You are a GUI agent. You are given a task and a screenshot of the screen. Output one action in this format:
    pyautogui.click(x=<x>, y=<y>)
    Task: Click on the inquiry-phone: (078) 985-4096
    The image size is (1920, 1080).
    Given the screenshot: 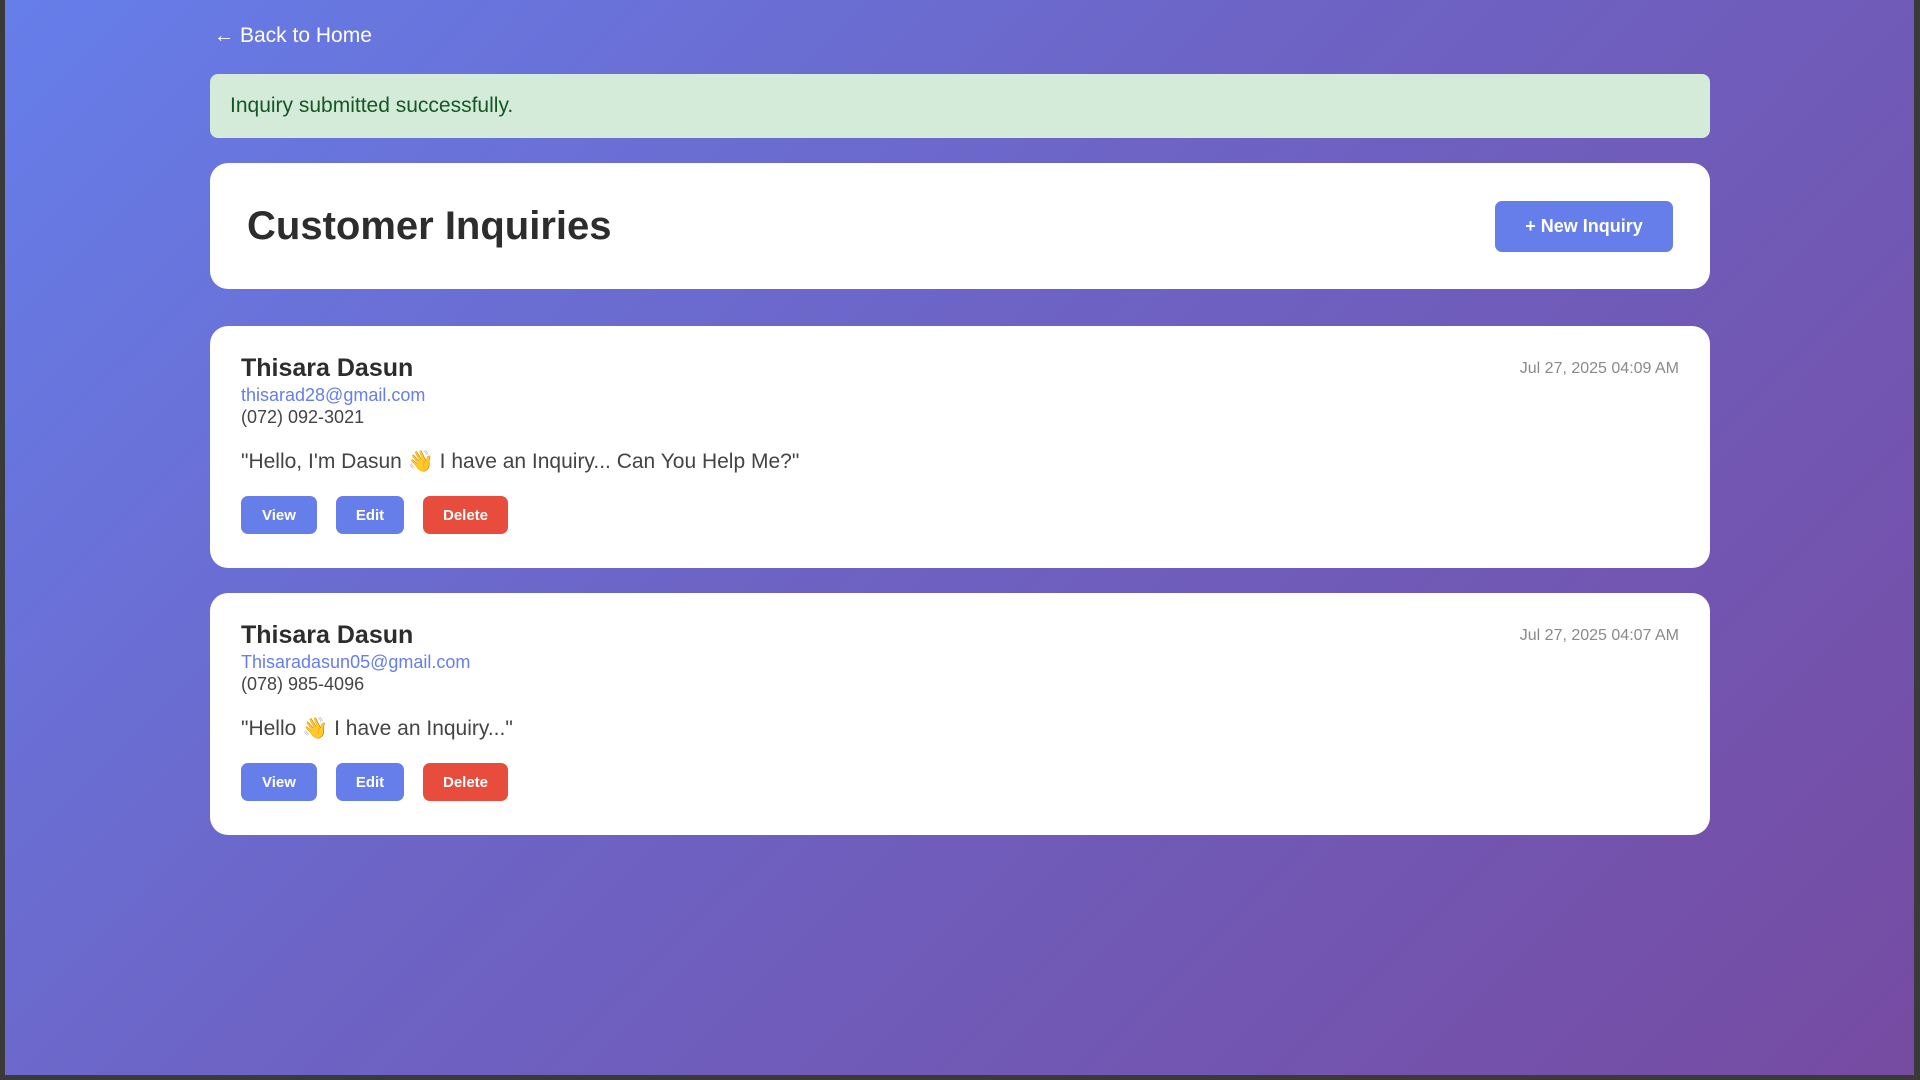 What is the action you would take?
    pyautogui.click(x=303, y=684)
    